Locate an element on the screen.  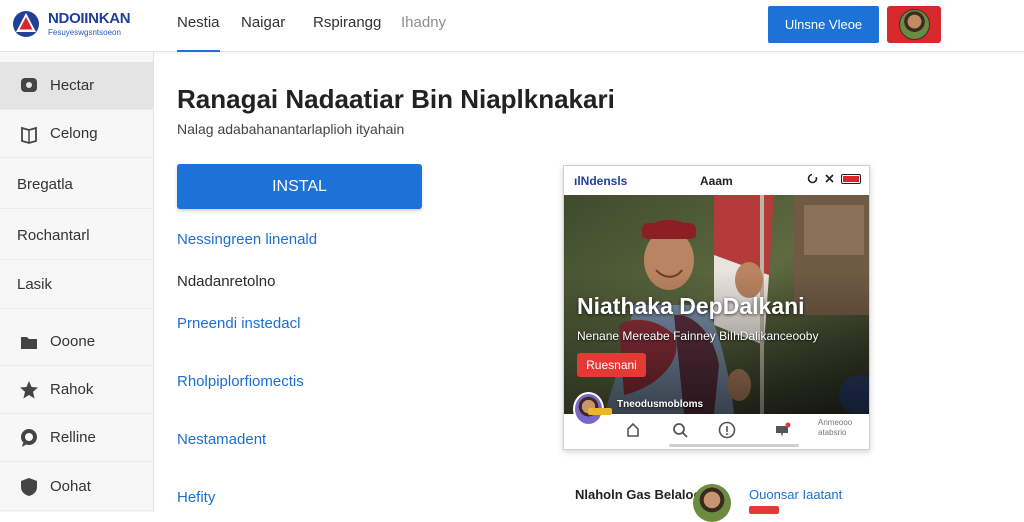
phone-headline: Niathaka DepDalkani is located at coordinates (691, 306).